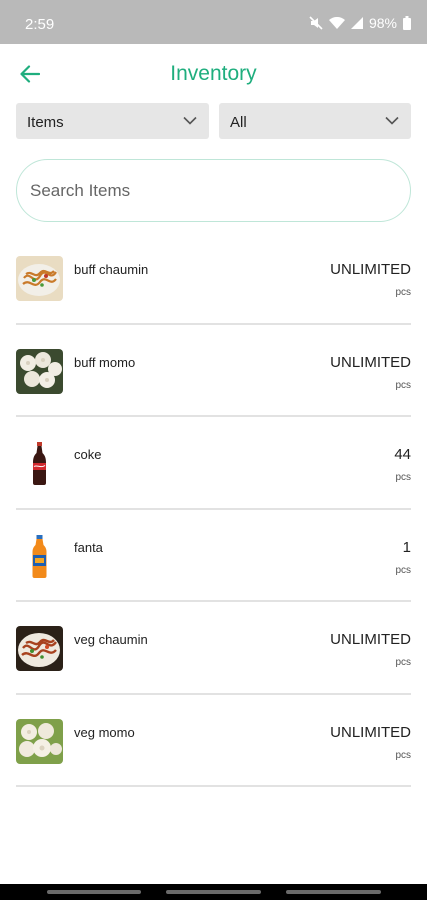  What do you see at coordinates (104, 732) in the screenshot?
I see `item-name: veg momo` at bounding box center [104, 732].